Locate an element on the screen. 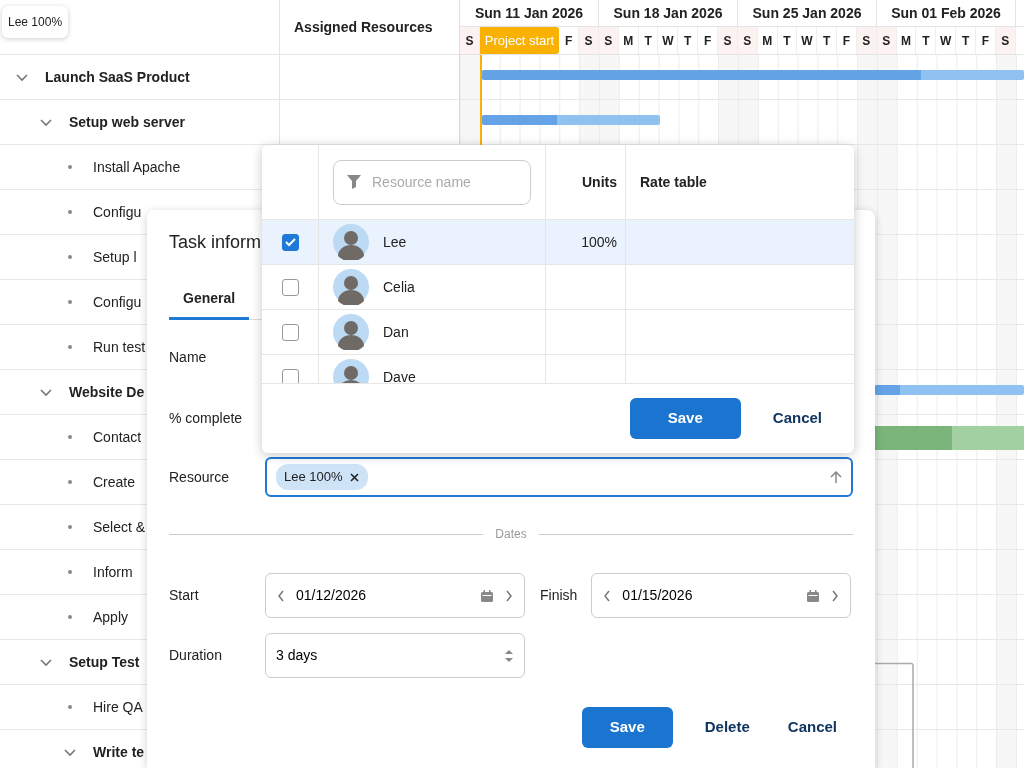  duration-field: 3 days is located at coordinates (395, 655).